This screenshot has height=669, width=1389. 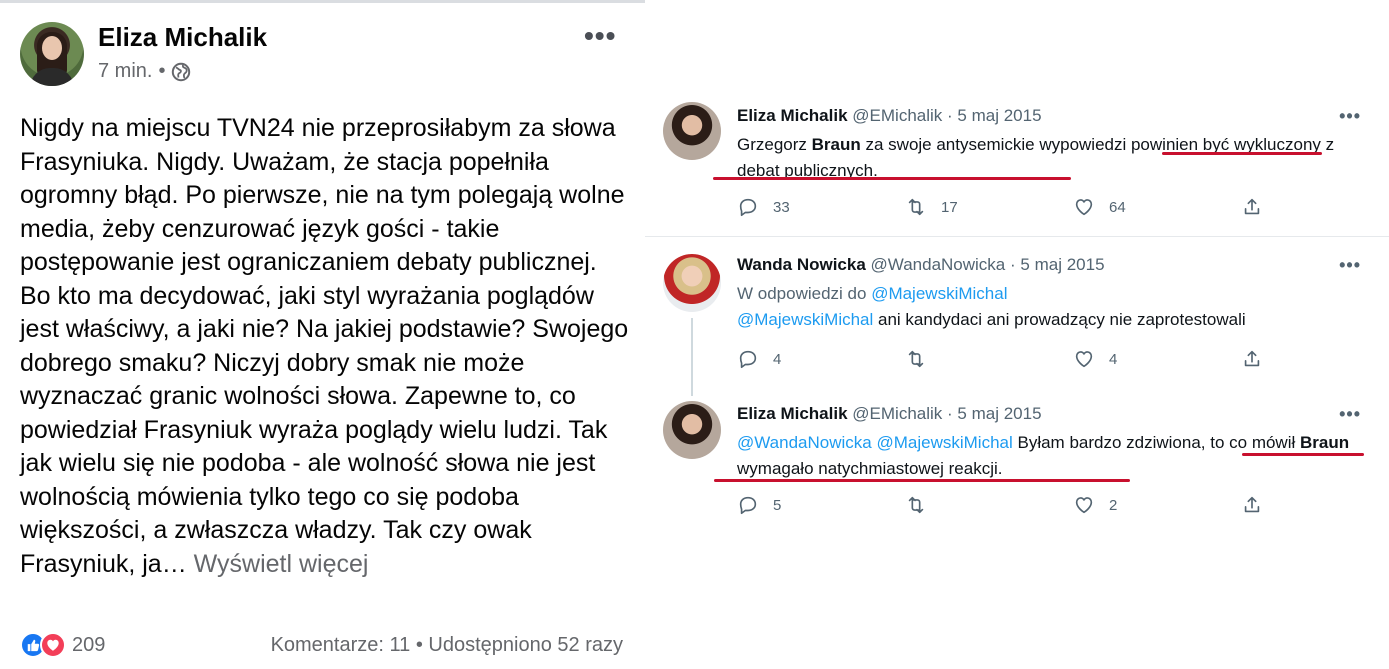 What do you see at coordinates (182, 37) in the screenshot?
I see `author-name: Eliza Michalik` at bounding box center [182, 37].